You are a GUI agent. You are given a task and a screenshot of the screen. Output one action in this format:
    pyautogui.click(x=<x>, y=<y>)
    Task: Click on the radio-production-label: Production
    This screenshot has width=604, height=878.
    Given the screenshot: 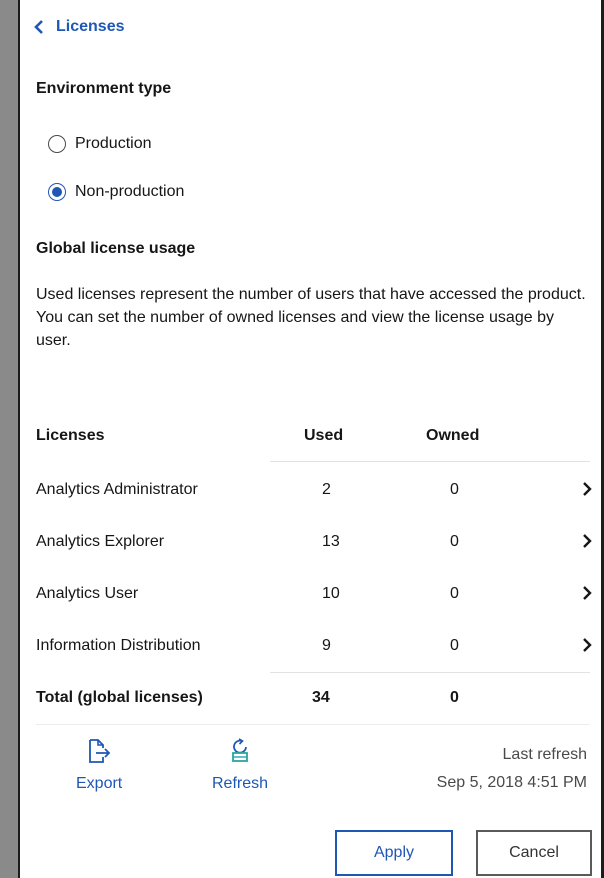 What is the action you would take?
    pyautogui.click(x=113, y=143)
    